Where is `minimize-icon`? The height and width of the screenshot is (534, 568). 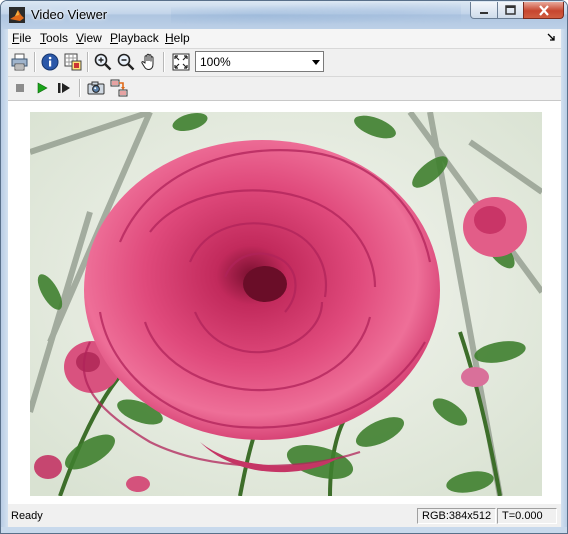 minimize-icon is located at coordinates (484, 13).